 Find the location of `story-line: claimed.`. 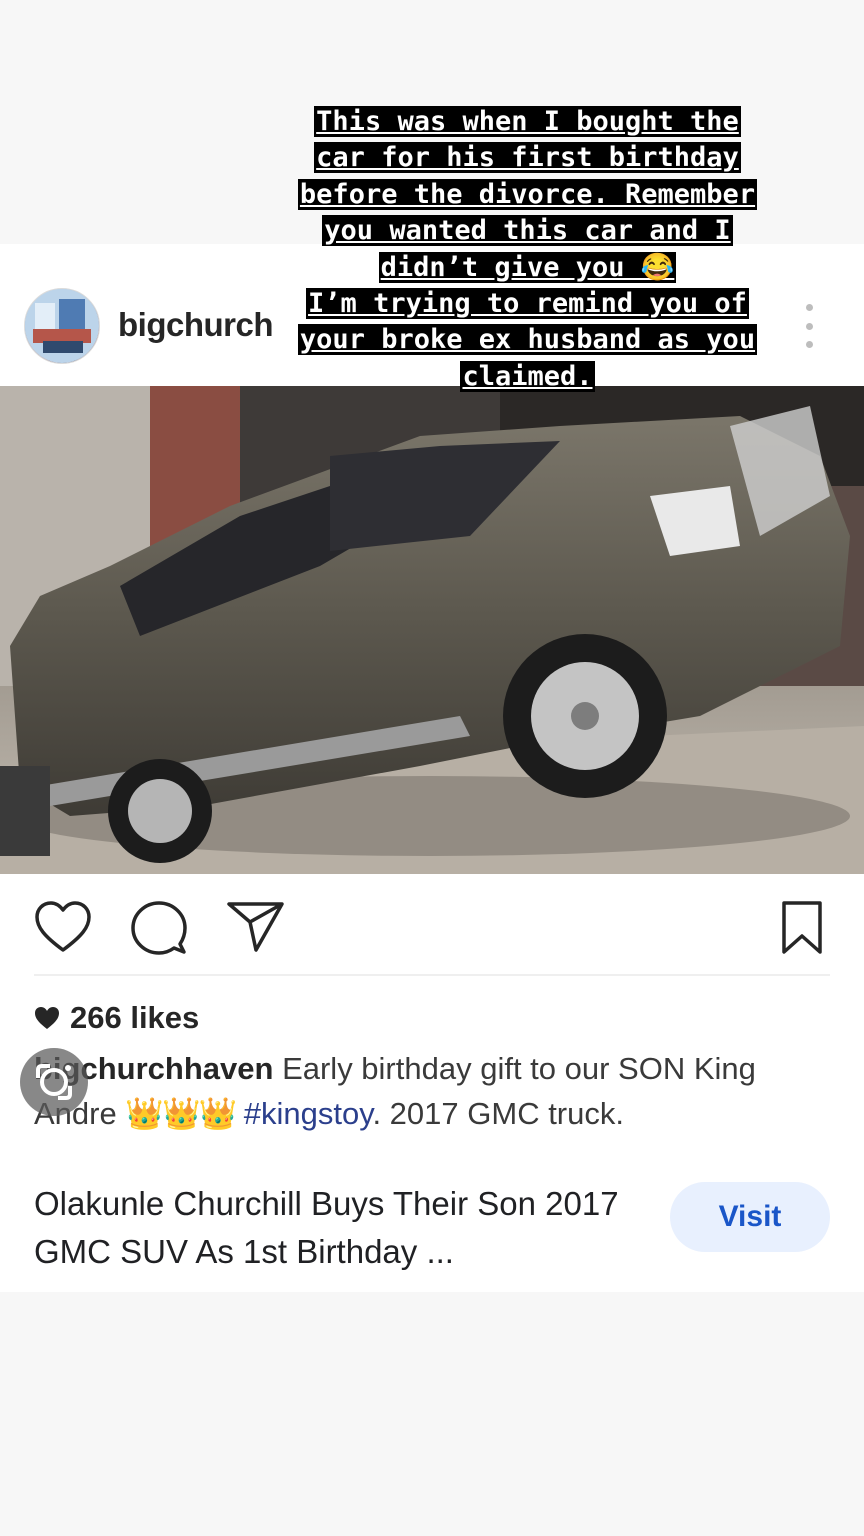

story-line: claimed. is located at coordinates (527, 376).